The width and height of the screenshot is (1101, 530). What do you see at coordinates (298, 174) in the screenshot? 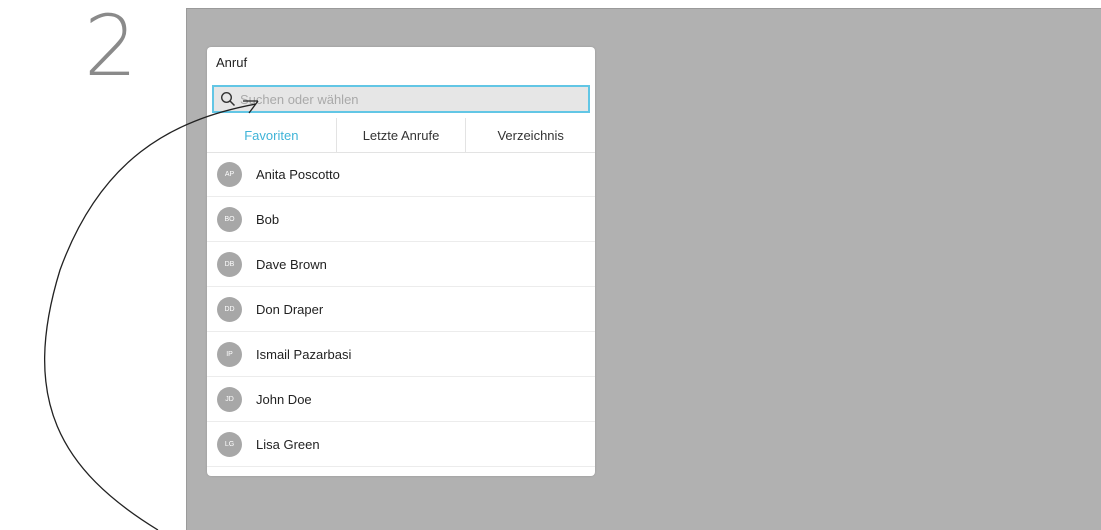
I see `contact-name: Anita Poscotto` at bounding box center [298, 174].